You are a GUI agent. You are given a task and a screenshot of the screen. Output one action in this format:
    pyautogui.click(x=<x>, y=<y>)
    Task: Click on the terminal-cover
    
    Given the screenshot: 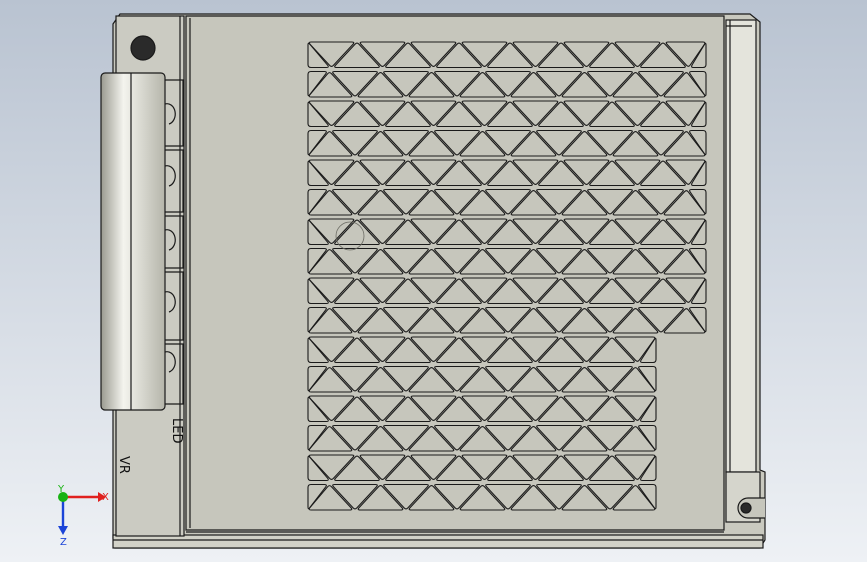 What is the action you would take?
    pyautogui.click(x=133, y=241)
    